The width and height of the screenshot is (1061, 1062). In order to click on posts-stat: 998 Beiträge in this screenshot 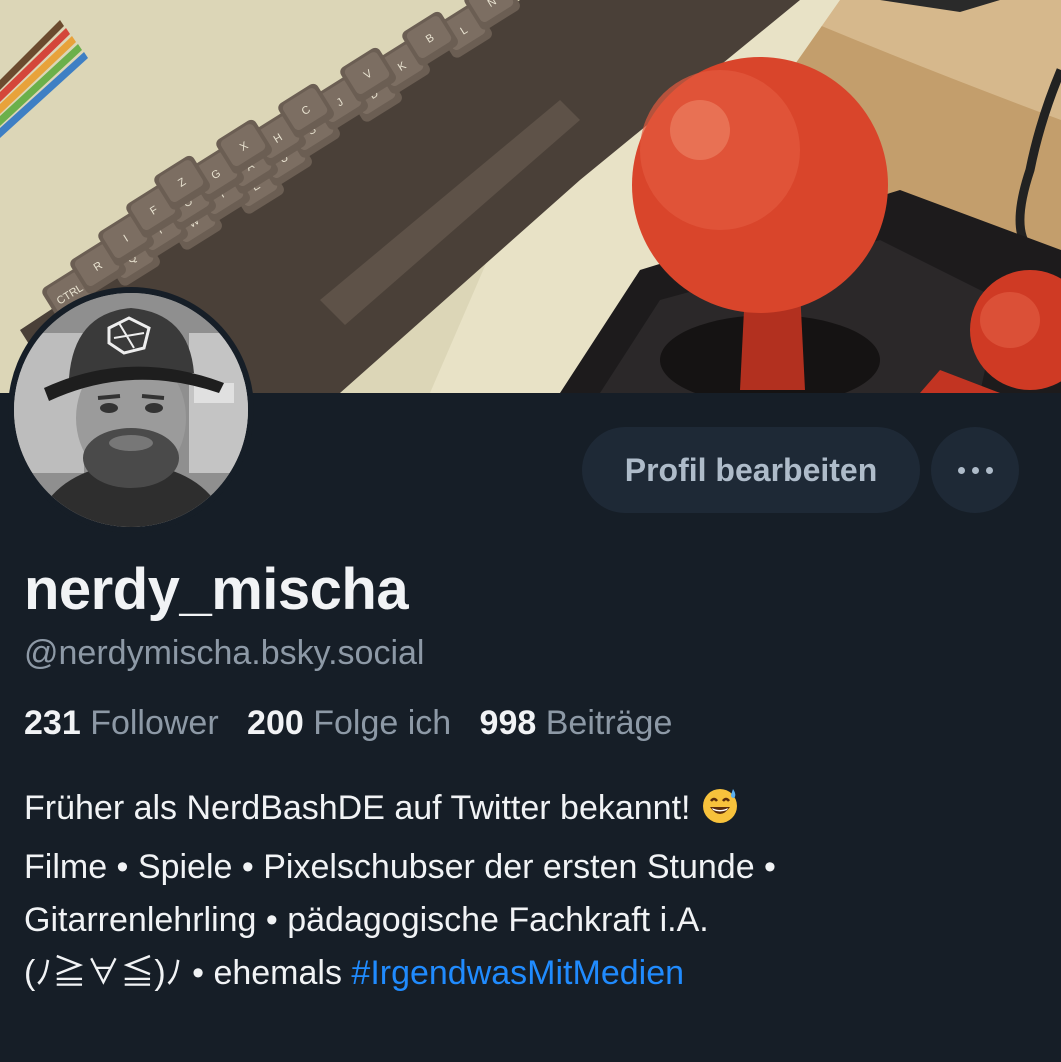, I will do `click(576, 723)`.